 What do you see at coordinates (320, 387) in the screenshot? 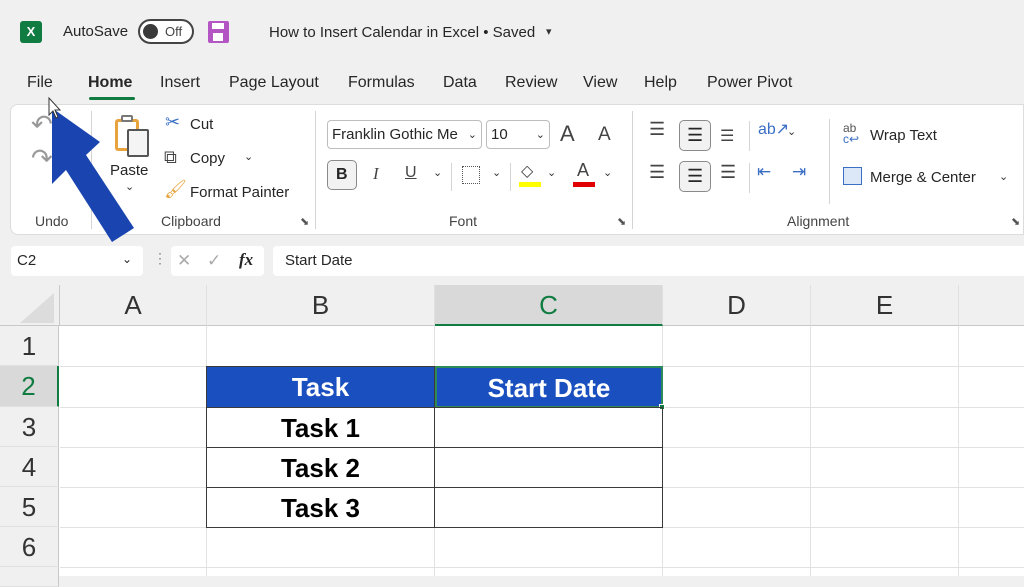
I see `cell-b2: Task` at bounding box center [320, 387].